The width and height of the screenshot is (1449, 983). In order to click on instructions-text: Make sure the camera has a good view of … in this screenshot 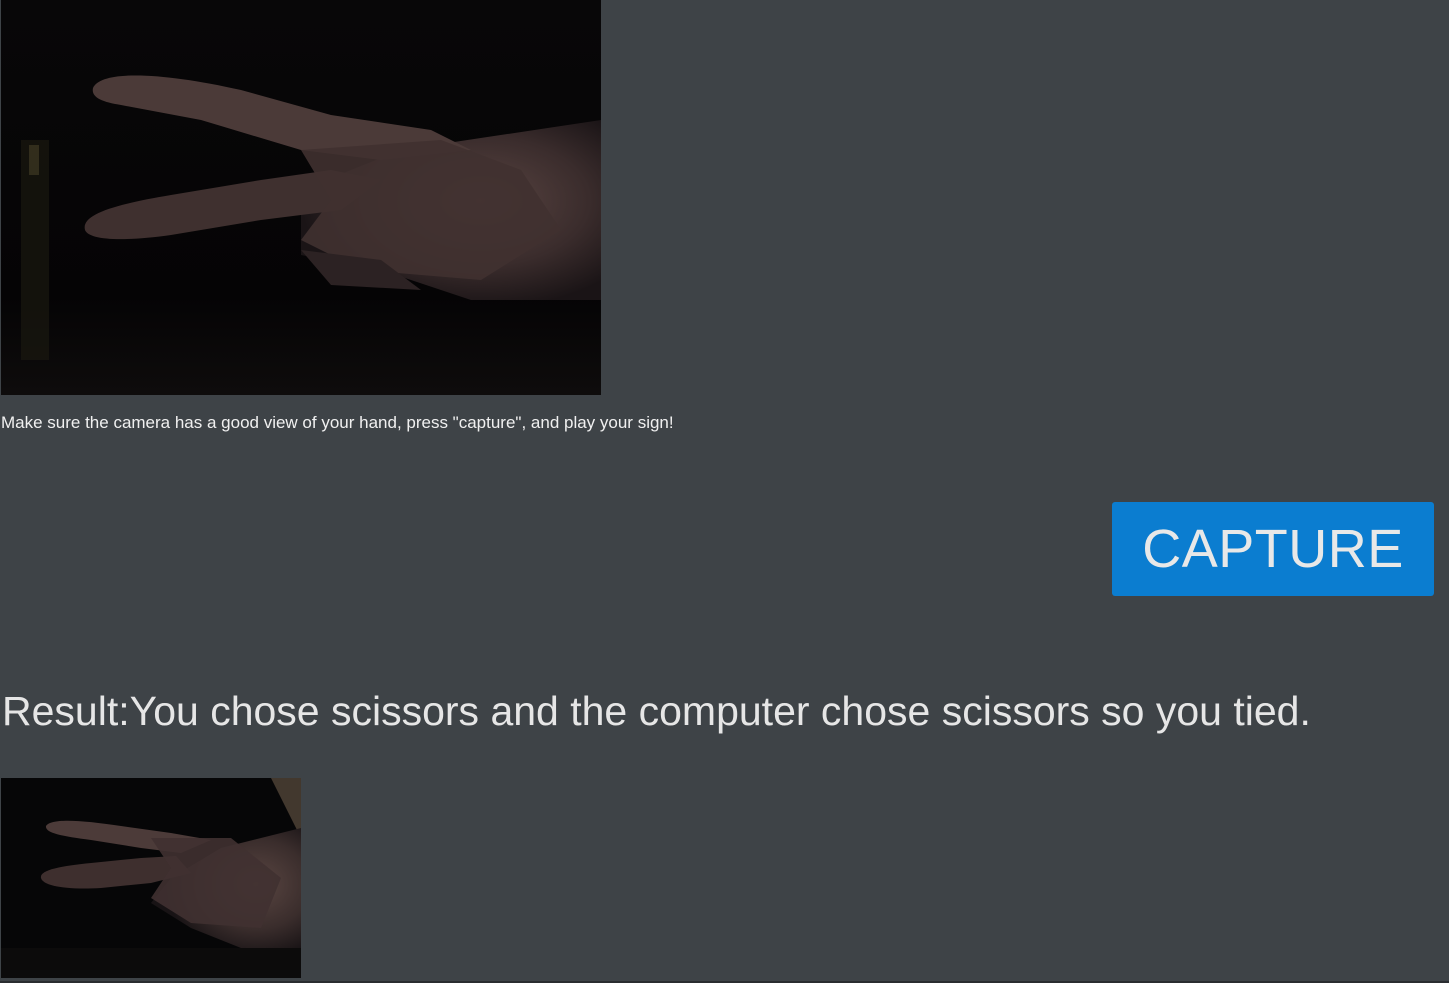, I will do `click(337, 422)`.